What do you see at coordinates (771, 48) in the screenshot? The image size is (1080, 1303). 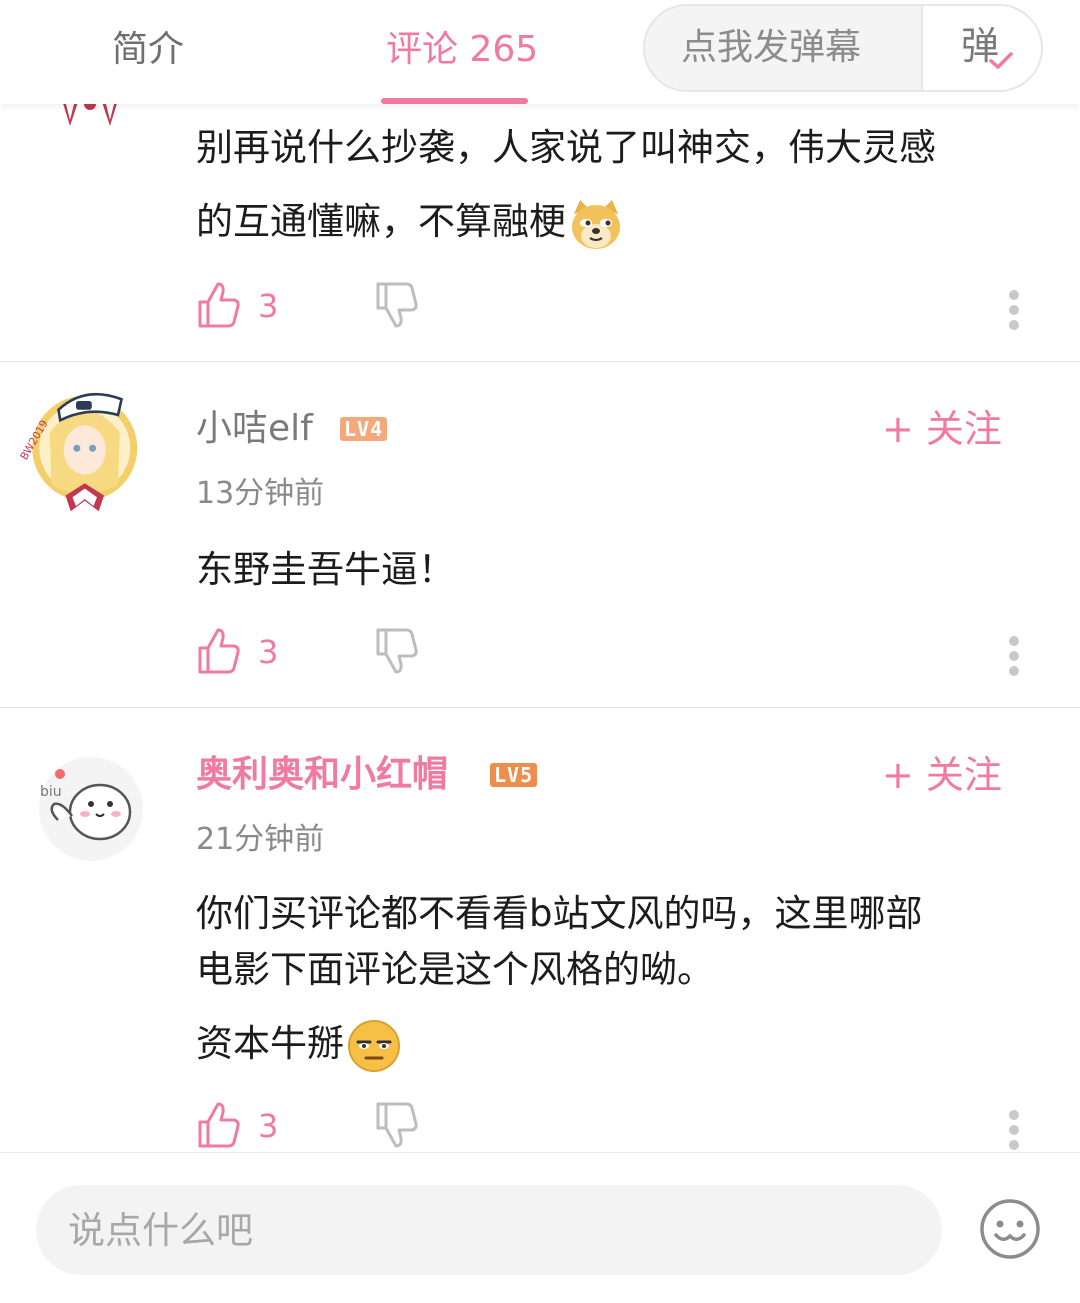 I see `danmaku-input: 点我发弹幕` at bounding box center [771, 48].